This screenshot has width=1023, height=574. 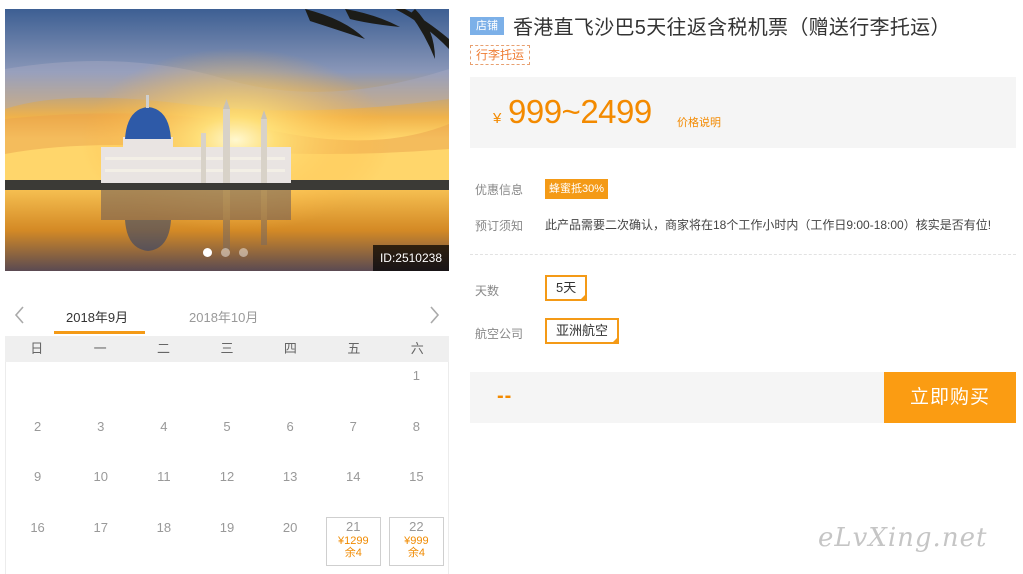 I want to click on weekday-header: 日 一 二 三 四 五 六, so click(x=227, y=349).